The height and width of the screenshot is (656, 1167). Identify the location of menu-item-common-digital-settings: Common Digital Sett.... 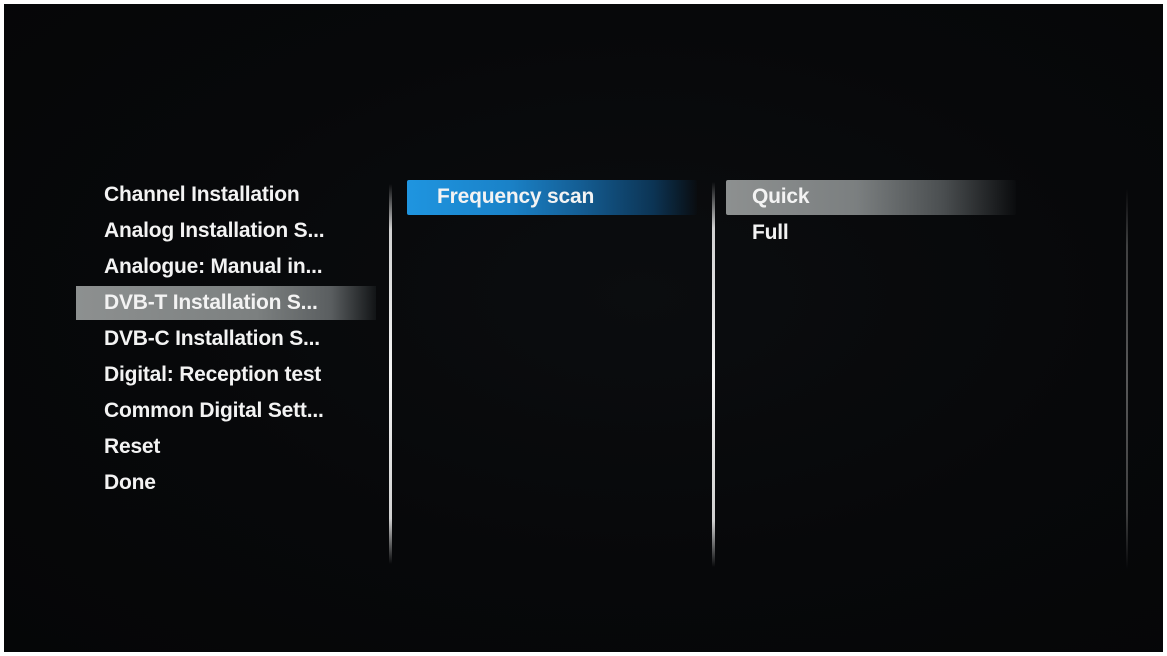
(214, 411).